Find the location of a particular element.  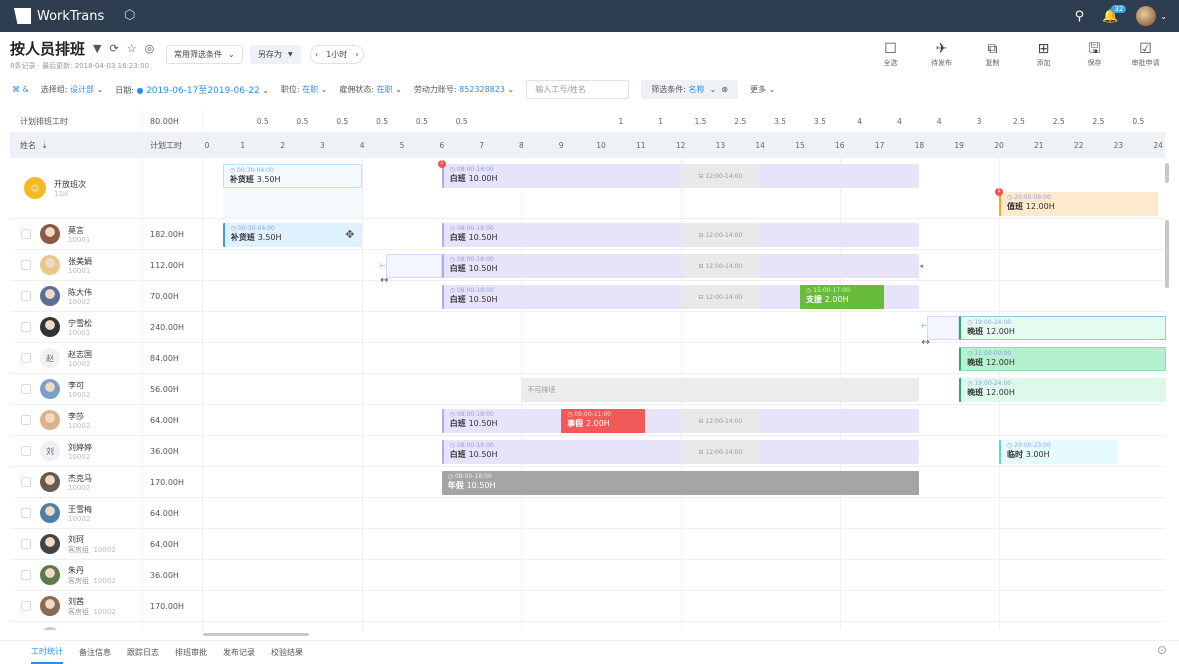

save-button: 🖫 保存 is located at coordinates (1094, 54).